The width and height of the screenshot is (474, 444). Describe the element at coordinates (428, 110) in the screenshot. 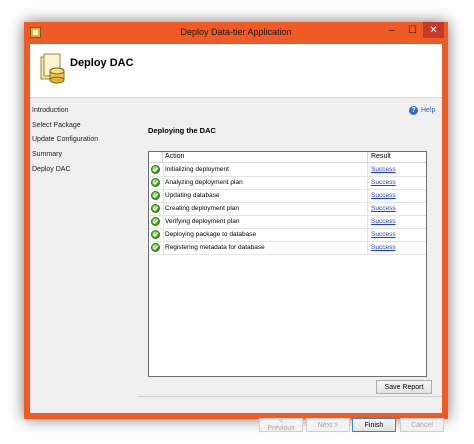

I see `help-label: Help` at that location.